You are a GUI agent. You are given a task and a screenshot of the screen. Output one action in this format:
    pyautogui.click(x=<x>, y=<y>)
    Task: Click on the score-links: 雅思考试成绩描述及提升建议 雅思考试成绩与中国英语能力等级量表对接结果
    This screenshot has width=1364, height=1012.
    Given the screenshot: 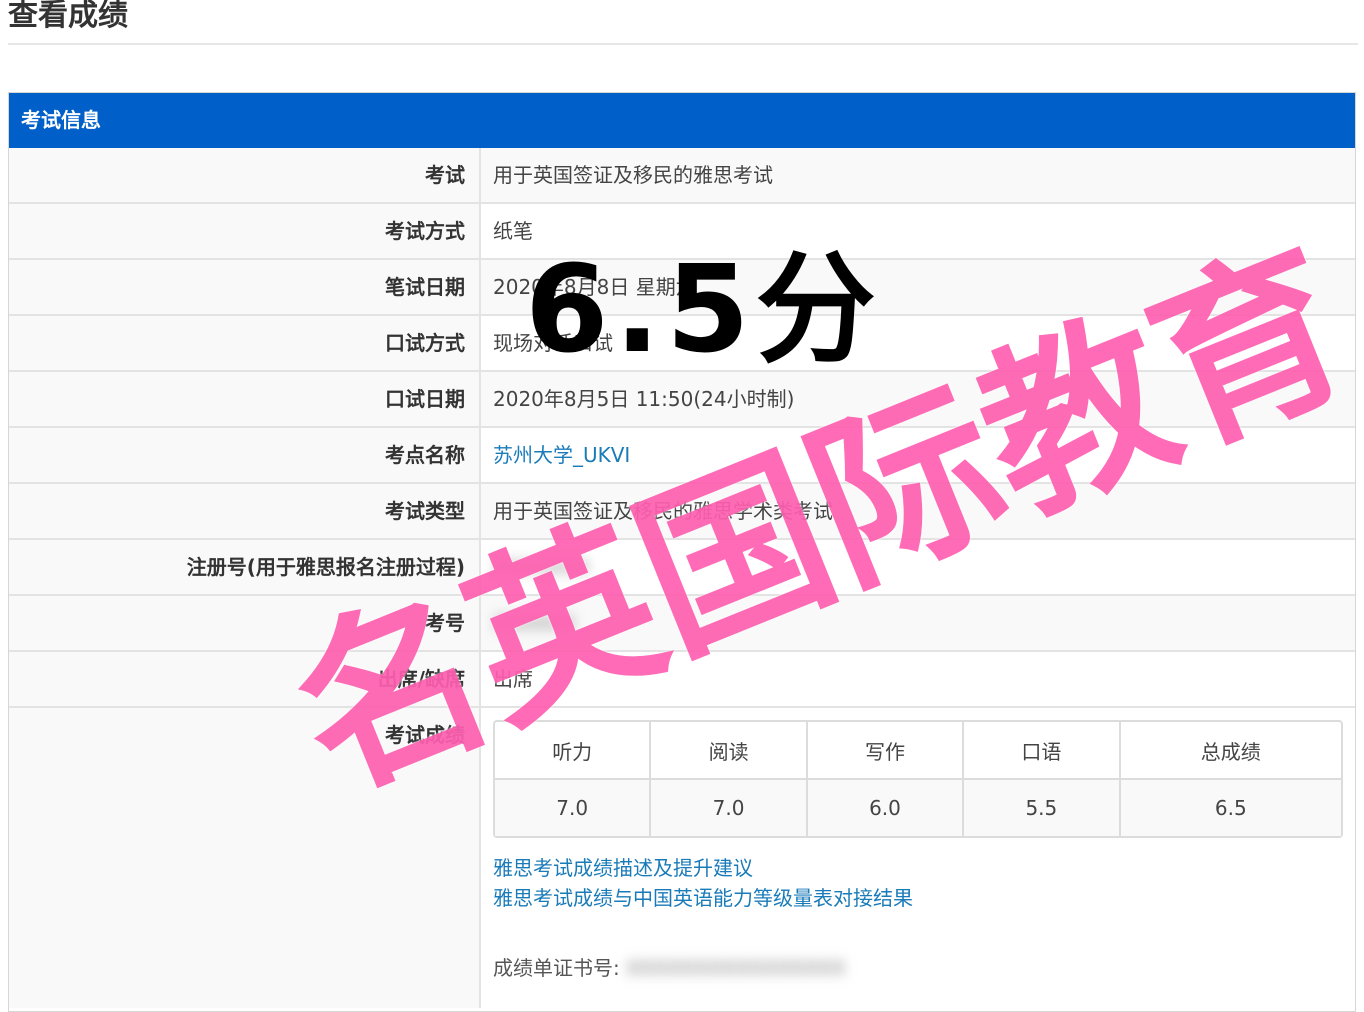 What is the action you would take?
    pyautogui.click(x=703, y=883)
    